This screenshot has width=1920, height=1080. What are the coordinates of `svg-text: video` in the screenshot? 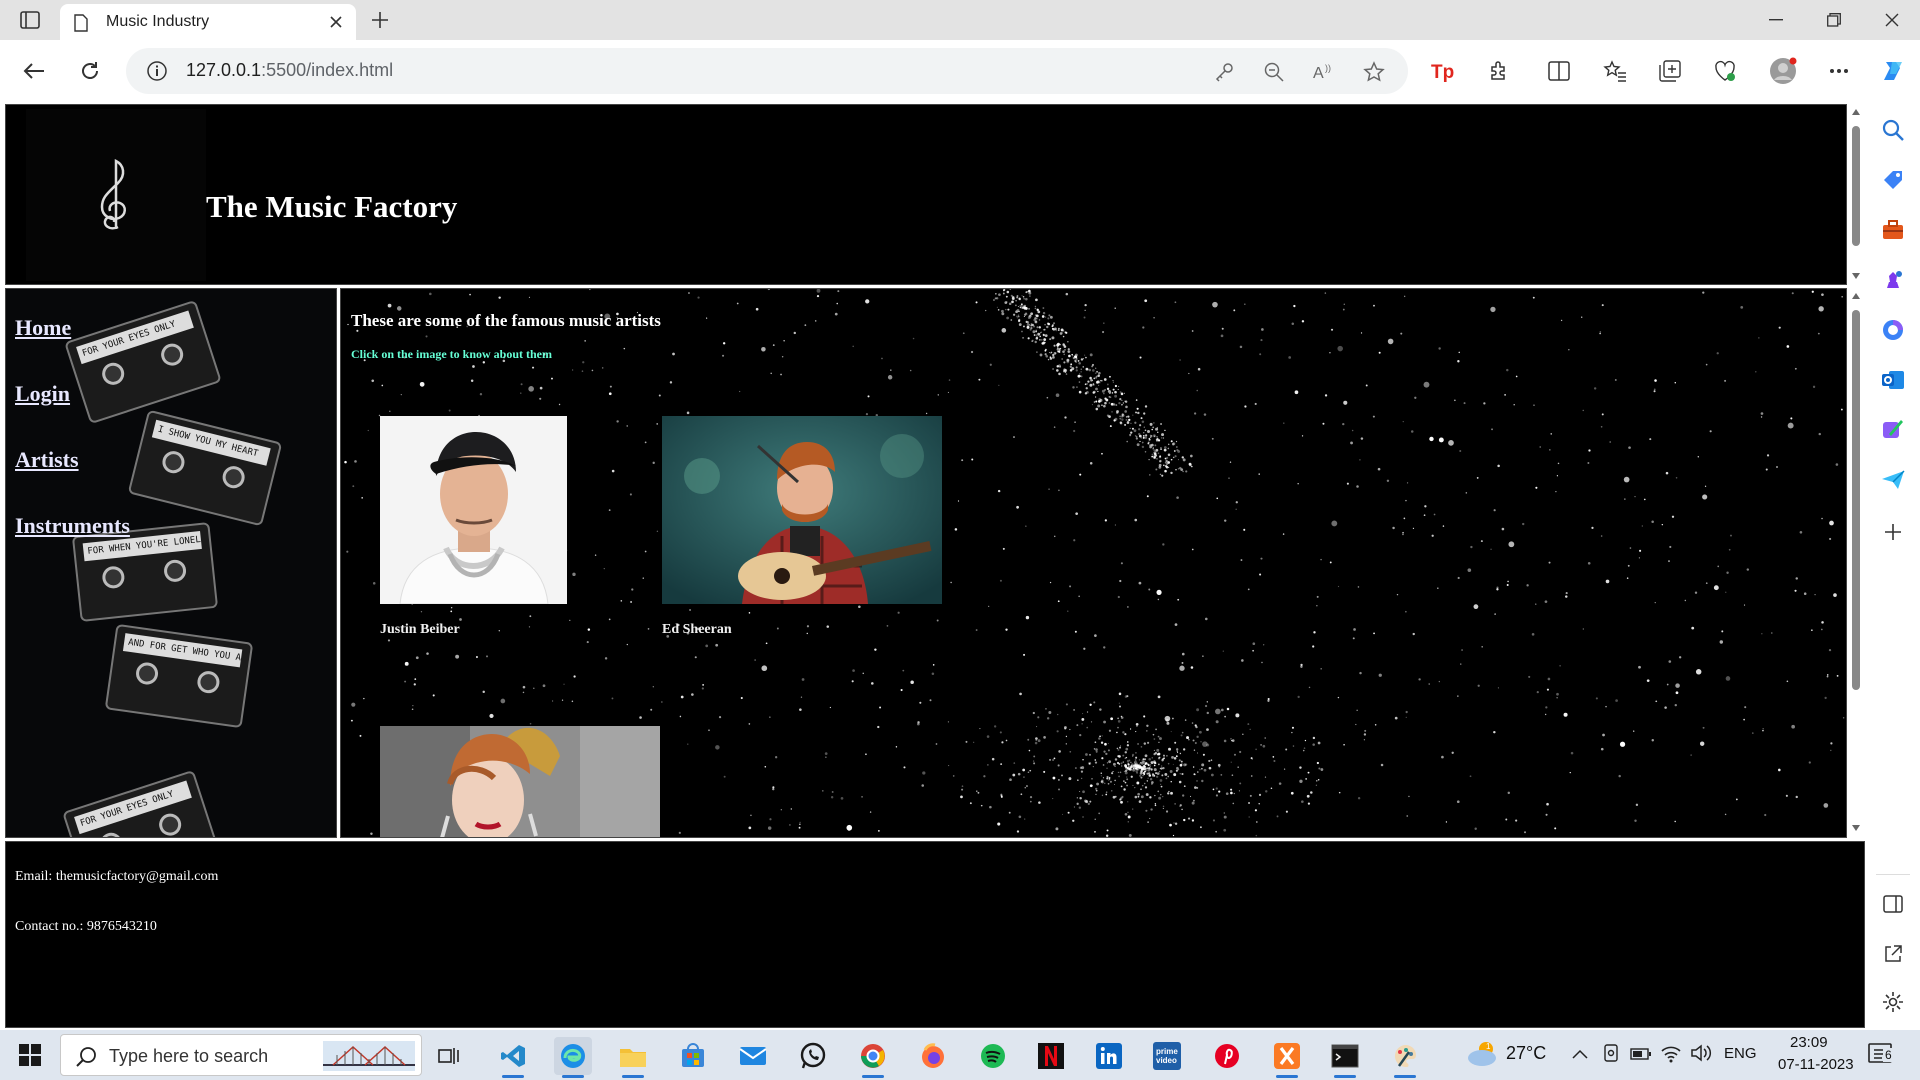 It's located at (1166, 1060).